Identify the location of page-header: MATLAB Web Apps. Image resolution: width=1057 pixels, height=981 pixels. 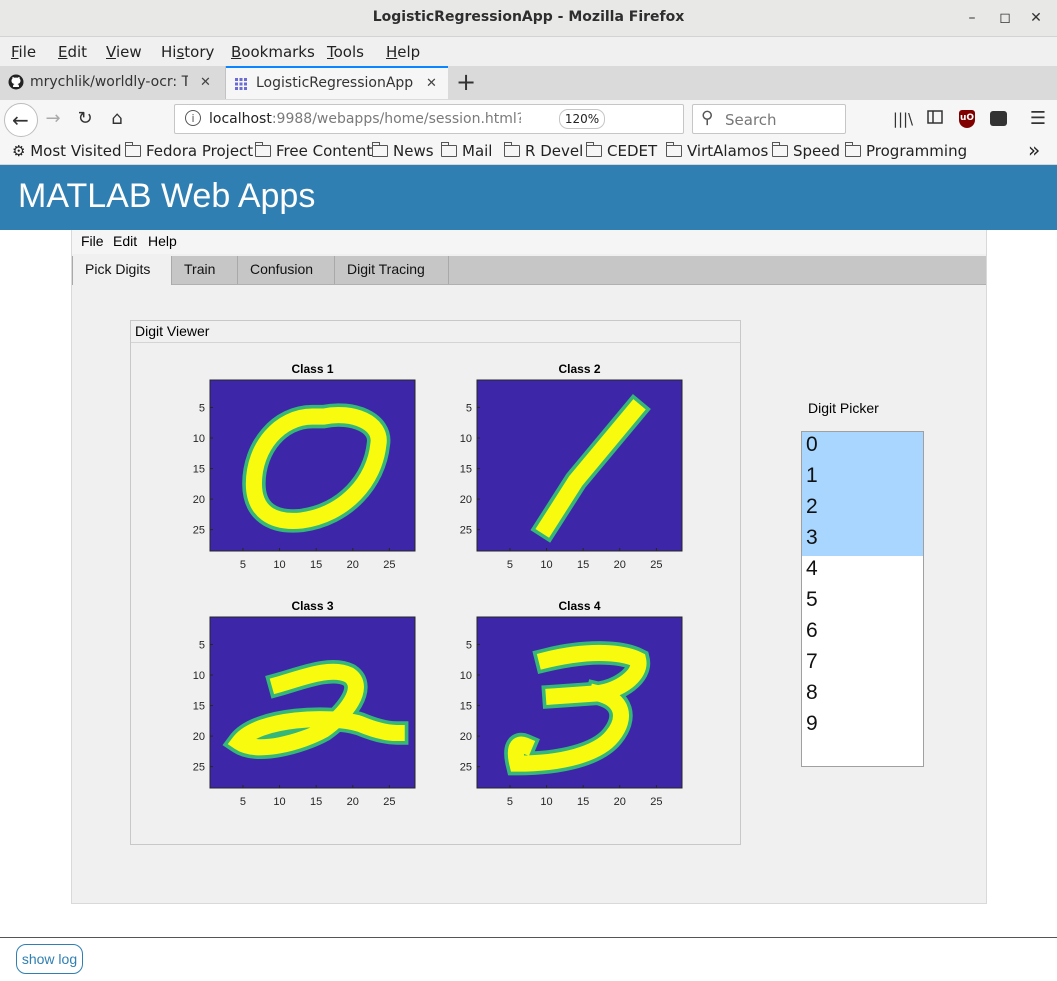
(528, 197).